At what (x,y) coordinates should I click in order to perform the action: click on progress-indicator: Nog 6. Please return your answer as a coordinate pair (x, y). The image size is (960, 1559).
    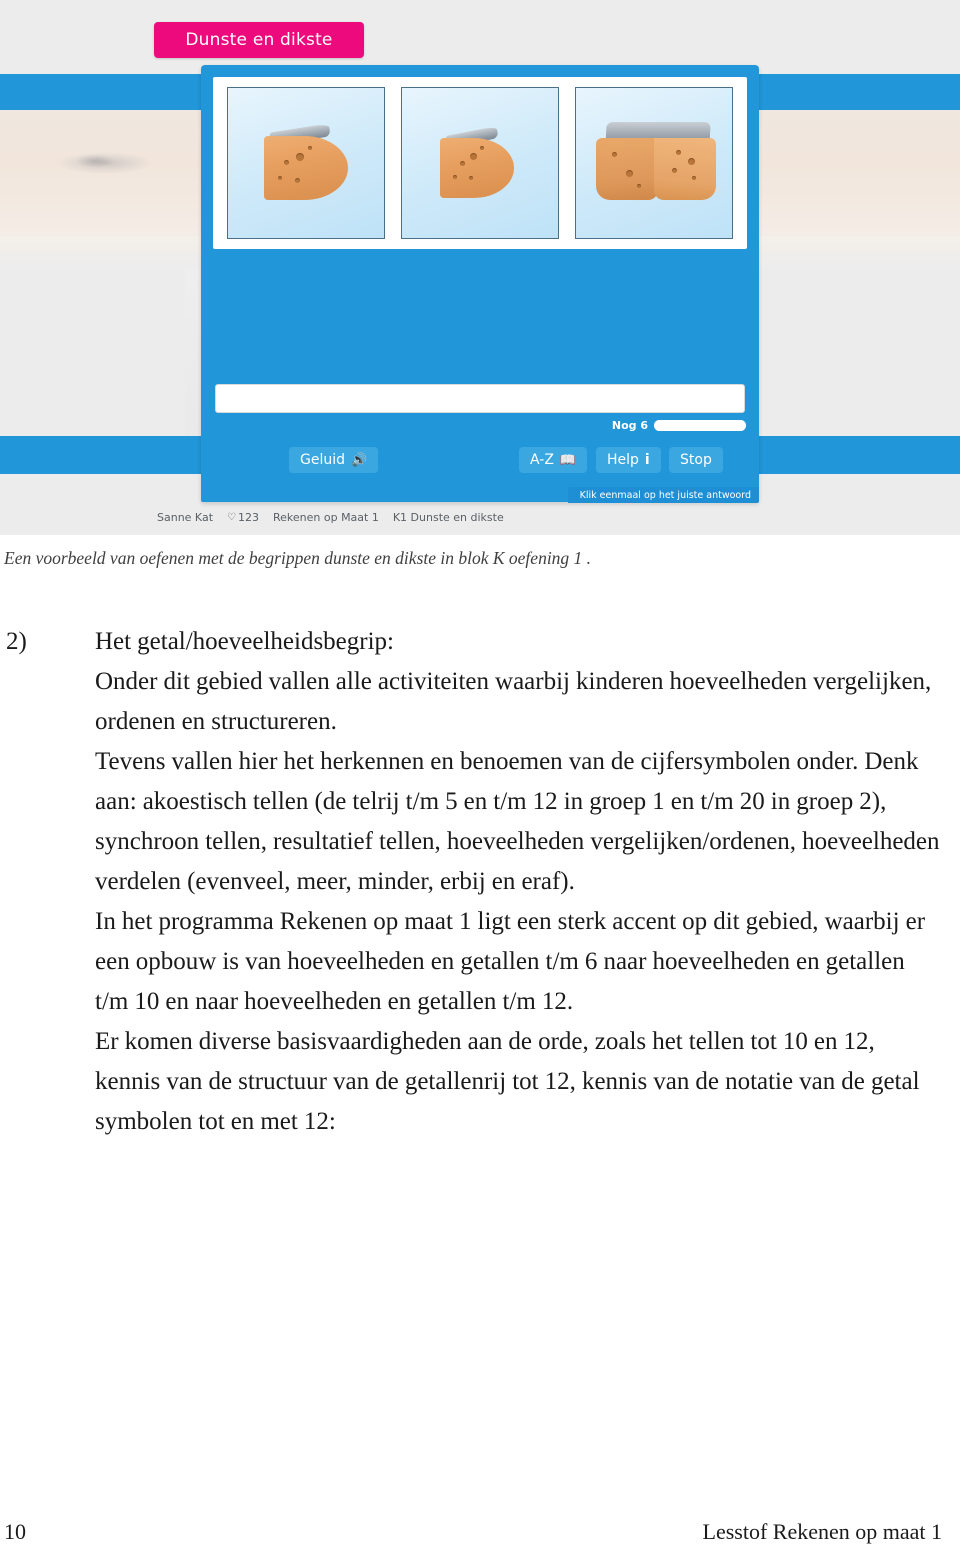
    Looking at the image, I should click on (679, 425).